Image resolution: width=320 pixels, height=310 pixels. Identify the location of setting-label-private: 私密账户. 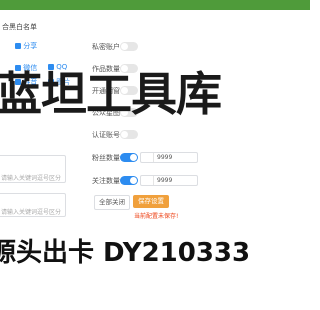
(106, 47).